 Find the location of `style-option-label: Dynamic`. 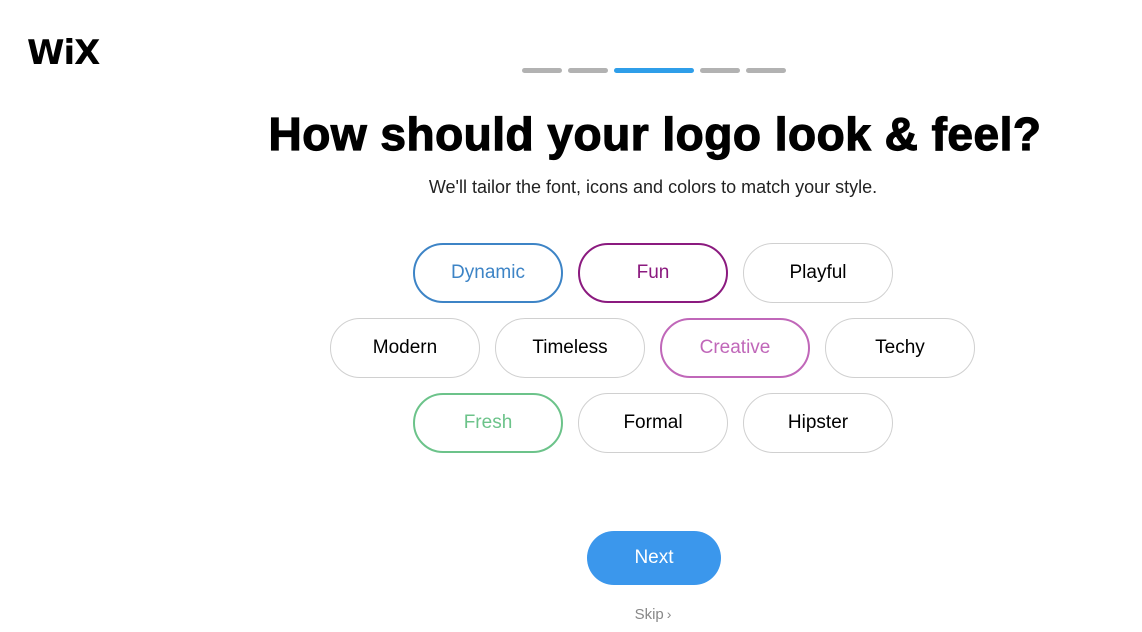

style-option-label: Dynamic is located at coordinates (488, 272).